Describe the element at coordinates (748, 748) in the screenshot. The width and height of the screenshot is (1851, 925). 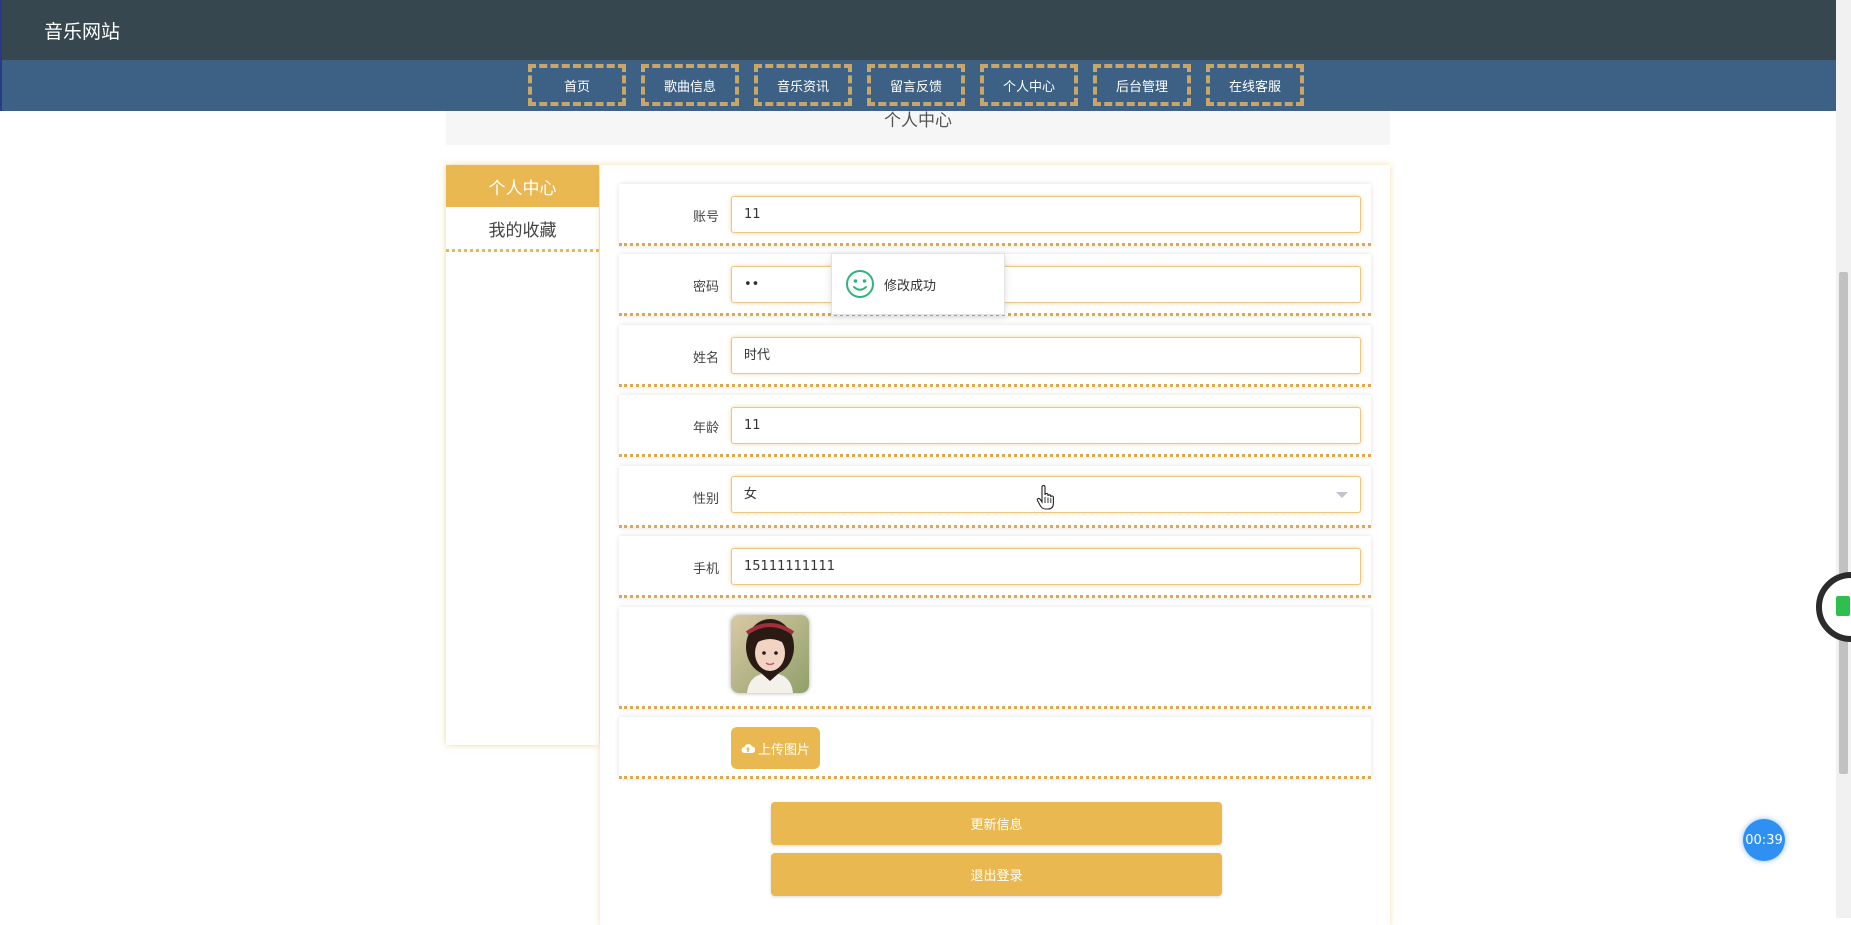
I see `cloud-upload-icon` at that location.